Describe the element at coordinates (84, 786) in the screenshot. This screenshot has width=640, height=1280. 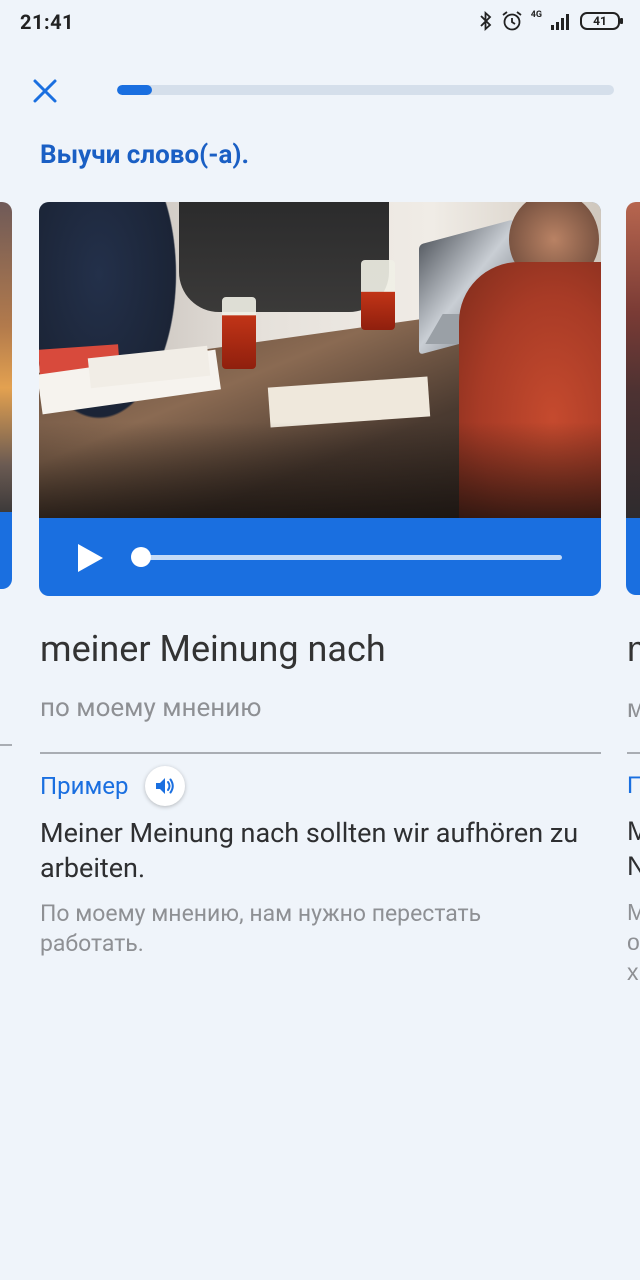
I see `example-label: Пример` at that location.